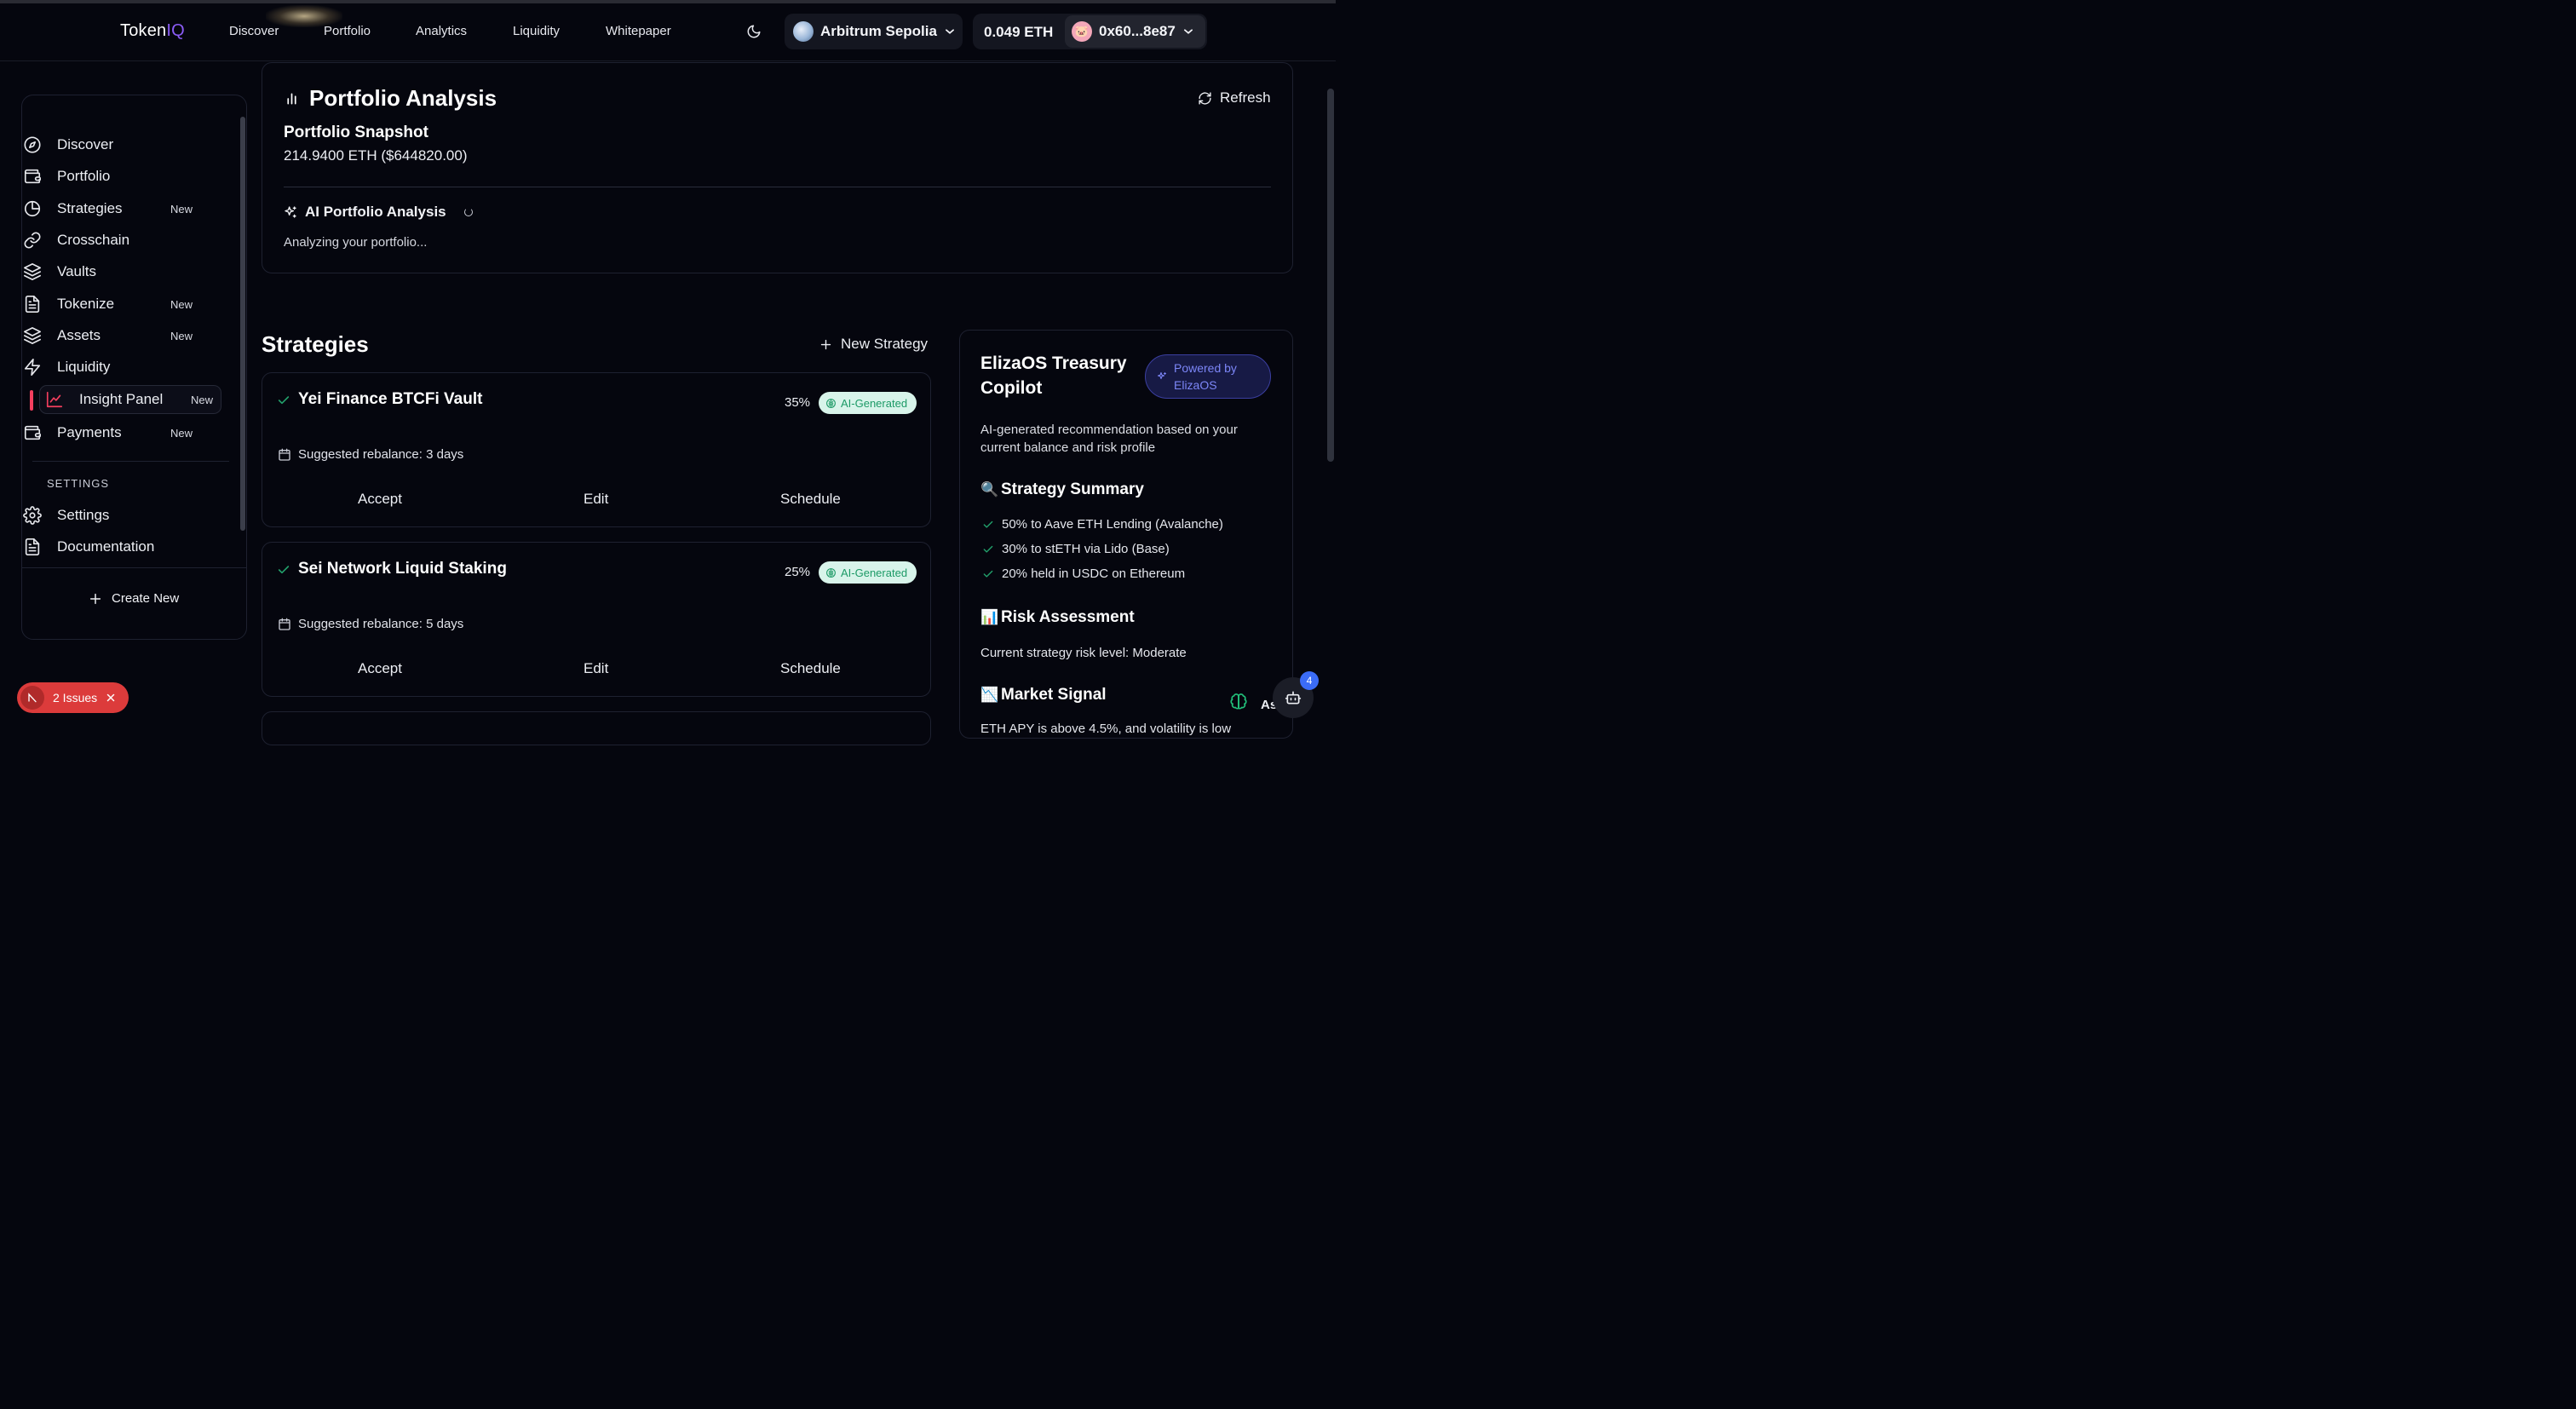 The height and width of the screenshot is (1409, 2576). Describe the element at coordinates (638, 31) in the screenshot. I see `nav-link-whitepaper: Whitepaper` at that location.